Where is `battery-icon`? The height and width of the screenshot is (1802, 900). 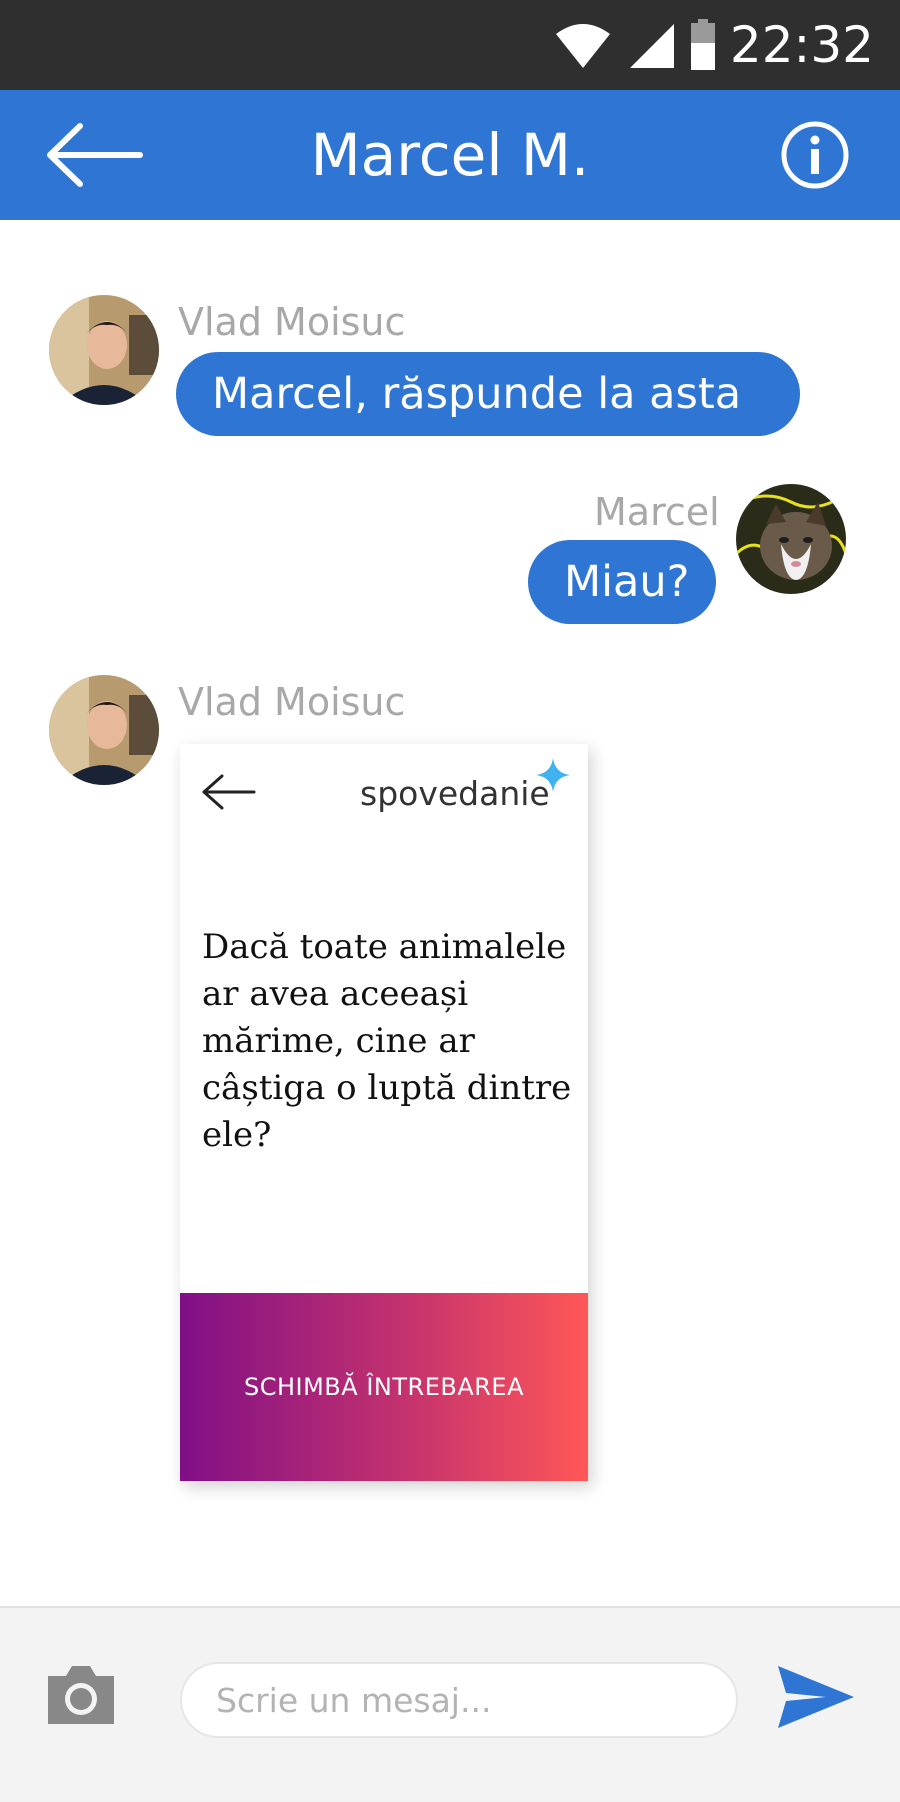
battery-icon is located at coordinates (702, 44).